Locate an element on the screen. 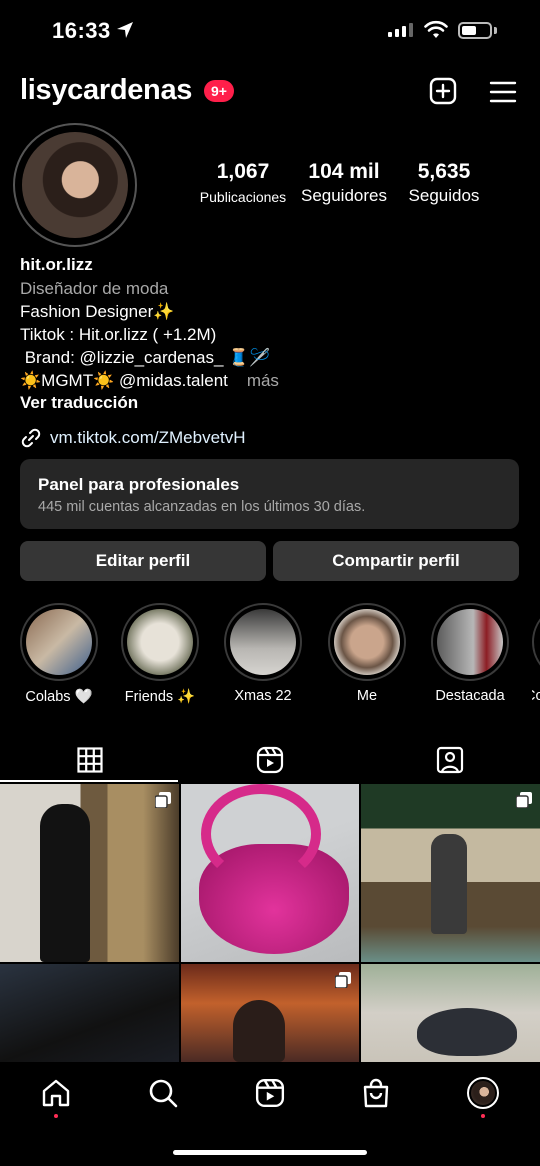 The width and height of the screenshot is (540, 1166). share-profile-button: Compartir perfil is located at coordinates (396, 561).